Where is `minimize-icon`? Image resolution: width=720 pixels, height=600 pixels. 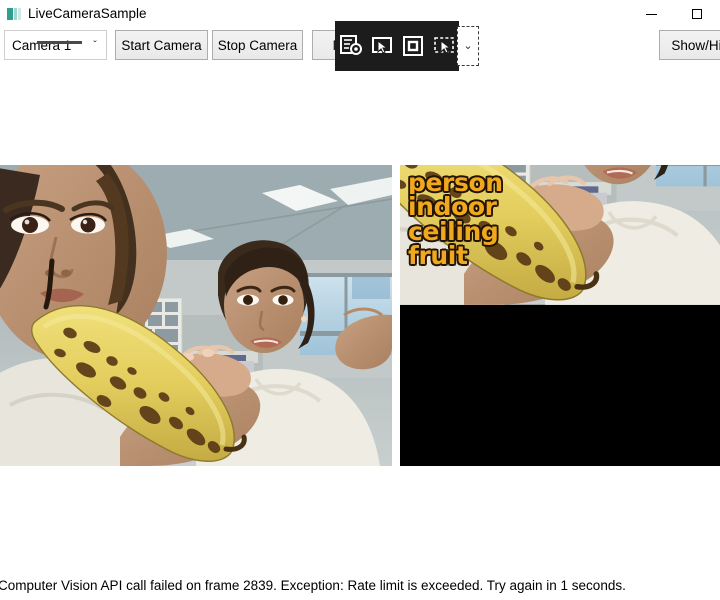 minimize-icon is located at coordinates (651, 14).